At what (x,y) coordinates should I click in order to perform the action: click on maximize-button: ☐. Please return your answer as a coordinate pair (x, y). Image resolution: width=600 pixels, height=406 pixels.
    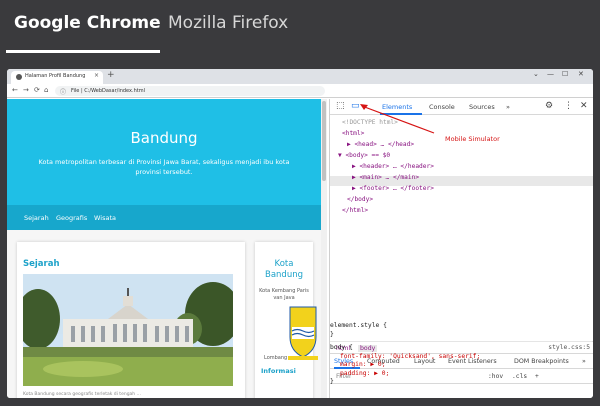
    Looking at the image, I should click on (565, 74).